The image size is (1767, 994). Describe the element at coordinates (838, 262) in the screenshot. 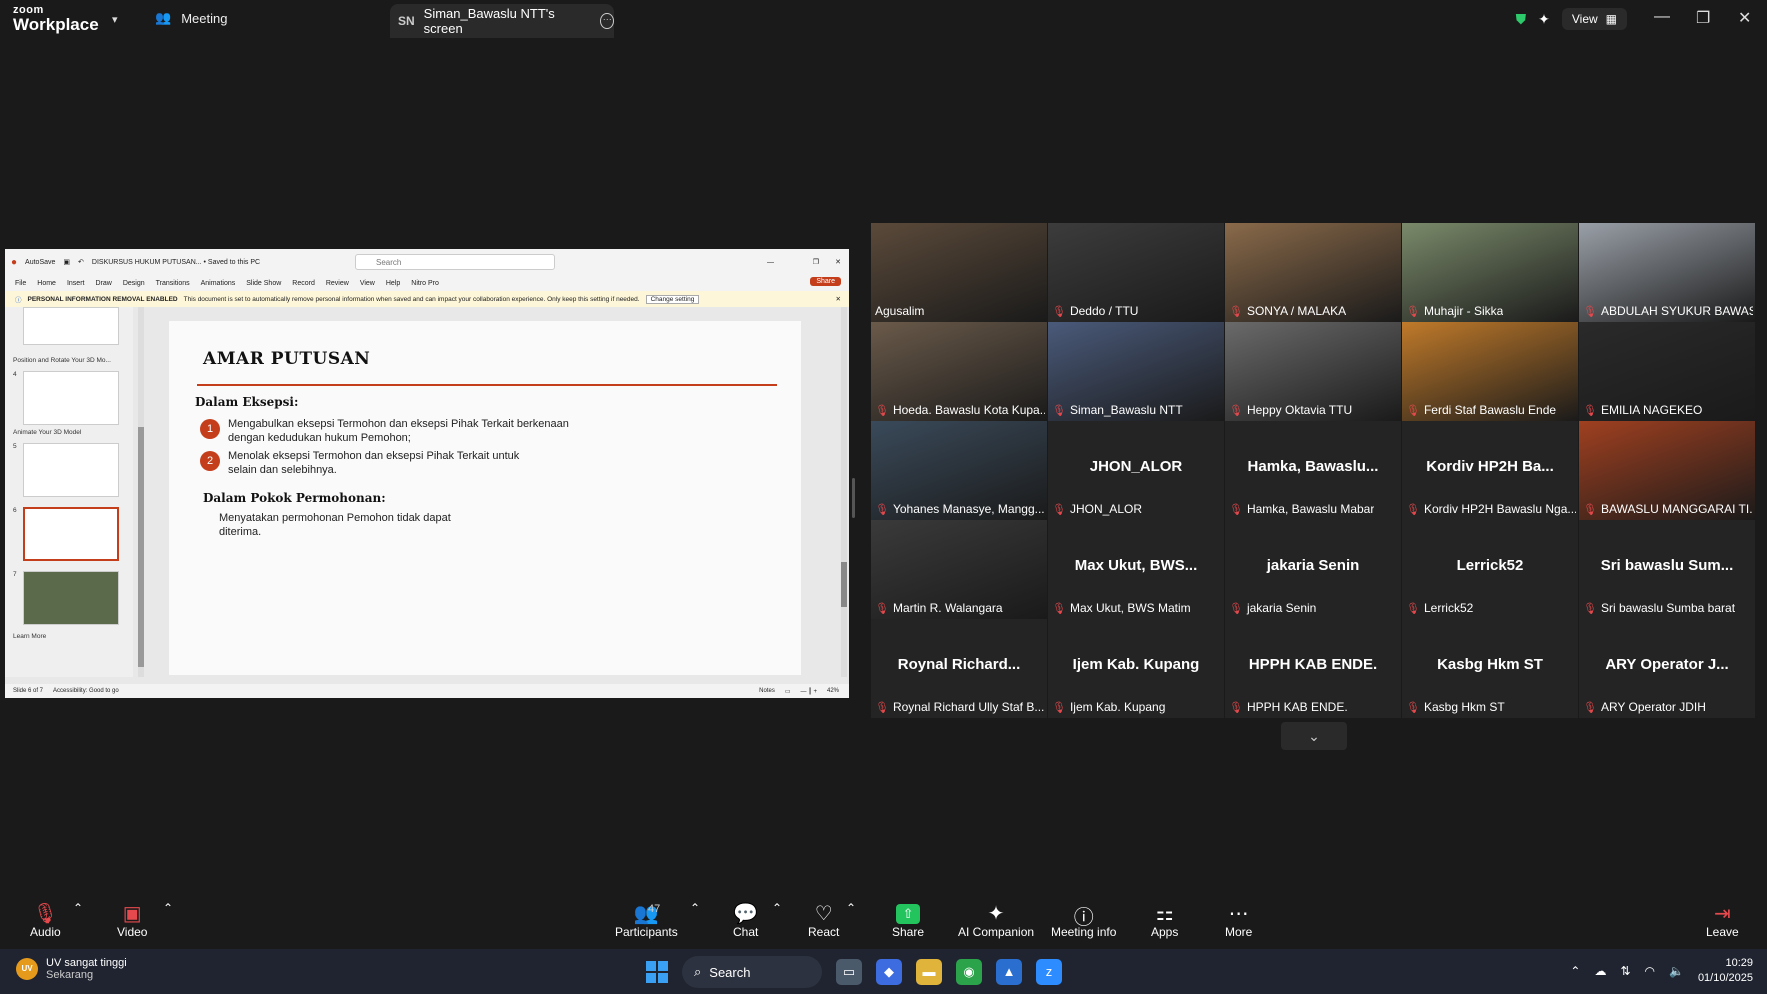

I see `ppt-close-icon: ✕` at that location.